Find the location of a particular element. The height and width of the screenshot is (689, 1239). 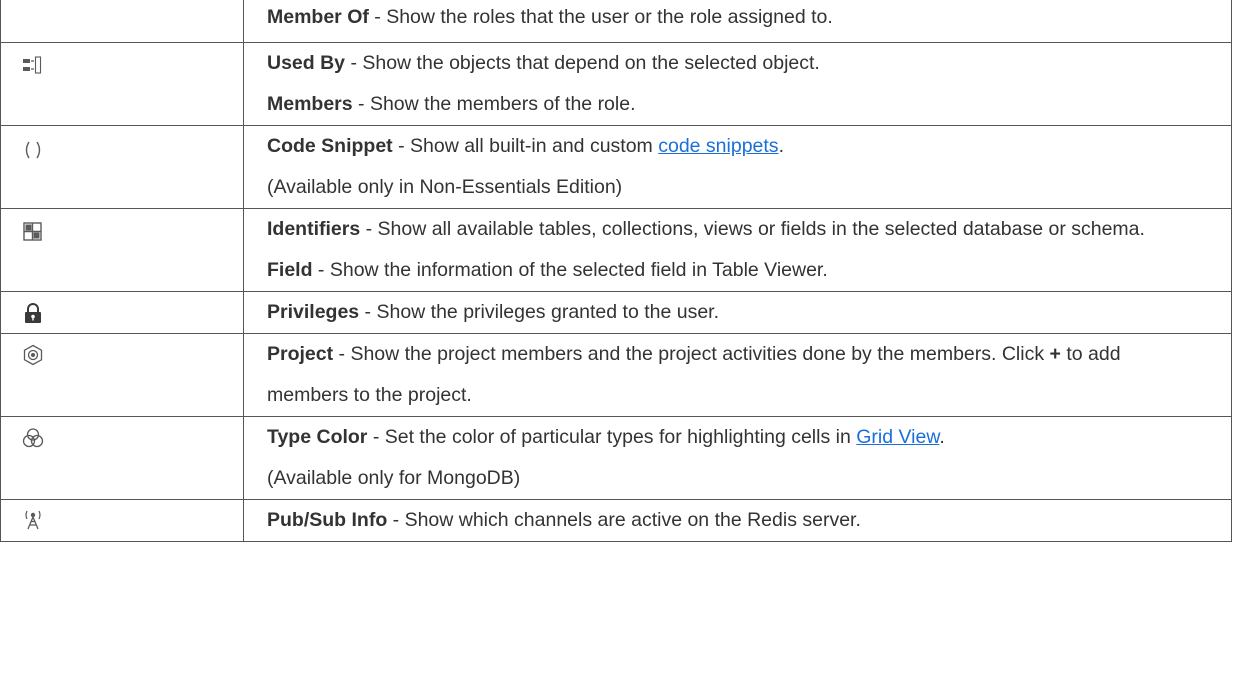

description-line: Members - Show the members of the role. is located at coordinates (451, 104).